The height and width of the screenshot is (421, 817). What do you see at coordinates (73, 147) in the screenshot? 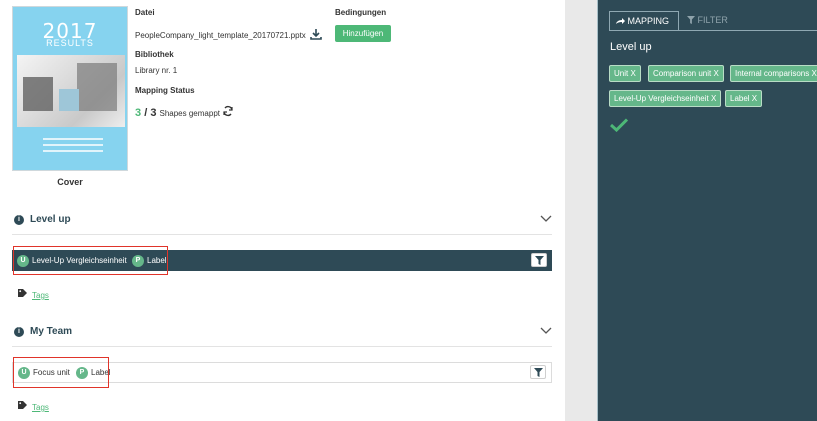
I see `cover-text-lines` at bounding box center [73, 147].